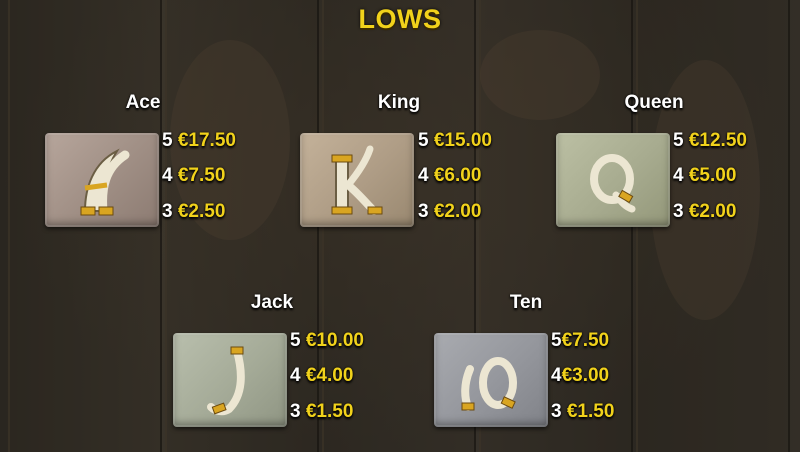  I want to click on ten-tusk-icon, so click(489, 384).